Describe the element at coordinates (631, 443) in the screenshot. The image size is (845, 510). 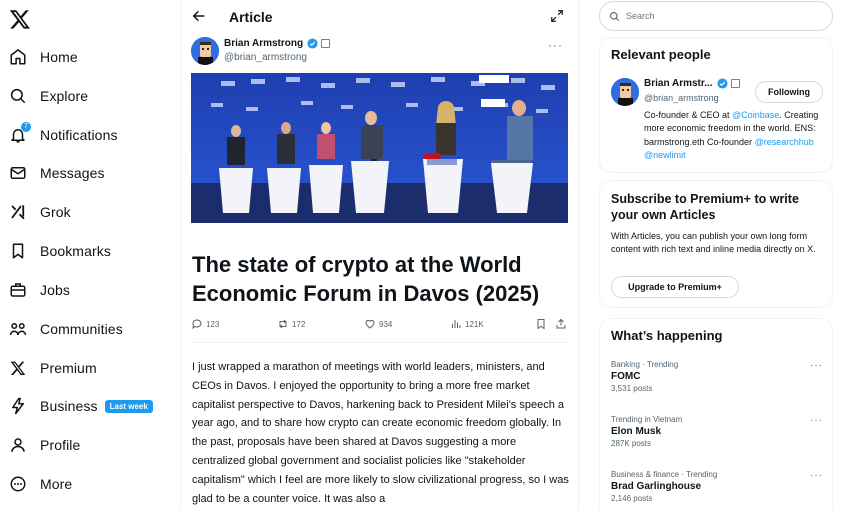
I see `trend-posts: 287K posts` at that location.